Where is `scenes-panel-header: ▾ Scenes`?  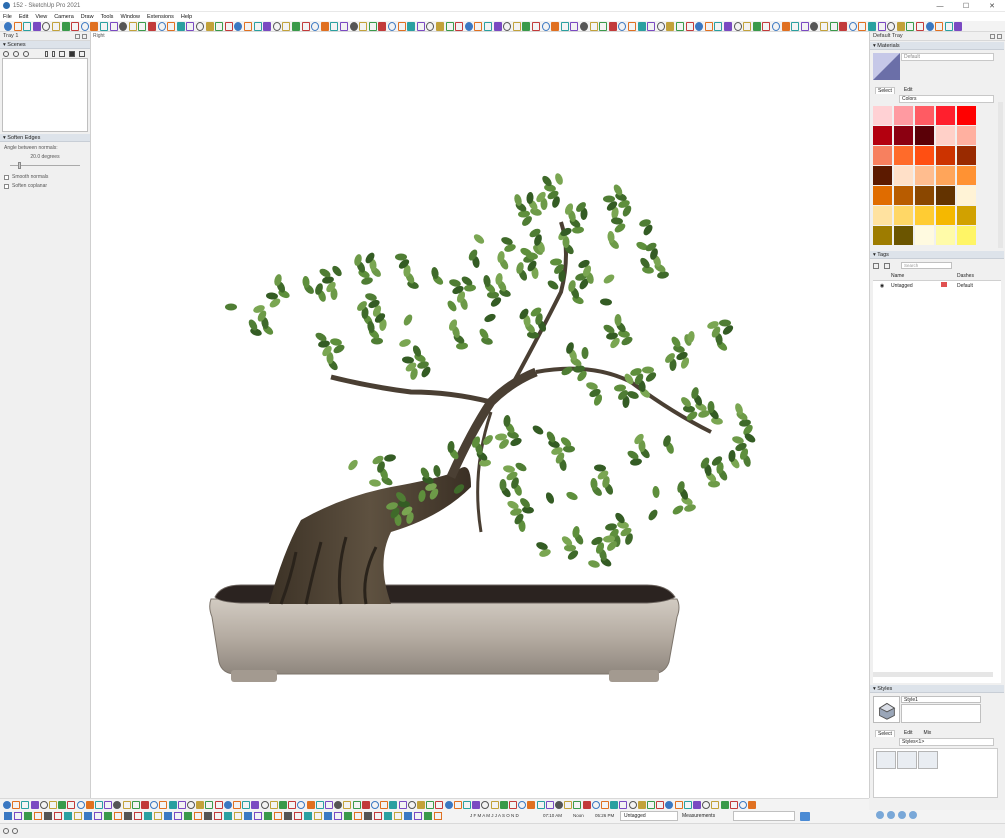 scenes-panel-header: ▾ Scenes is located at coordinates (45, 45).